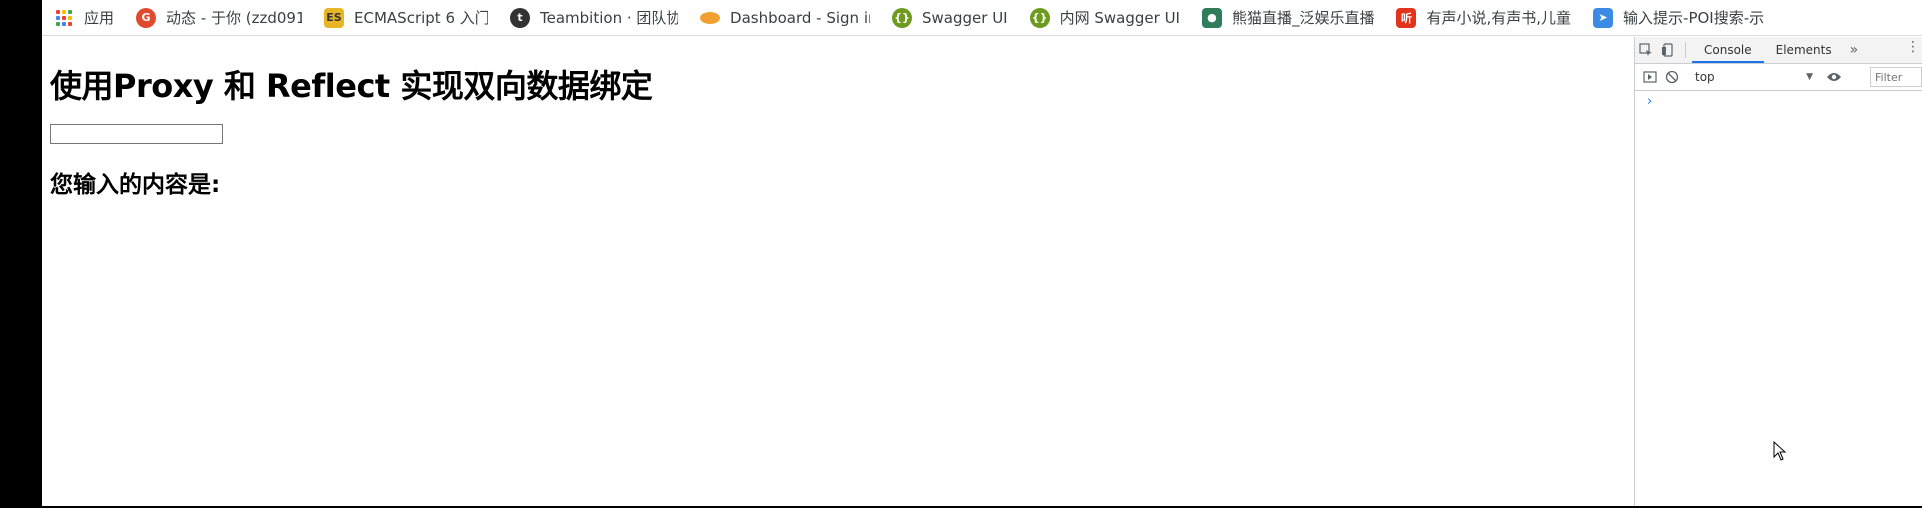  I want to click on bookmark-dongtai: G 动态 - 于你 (zzd0916, so click(219, 18).